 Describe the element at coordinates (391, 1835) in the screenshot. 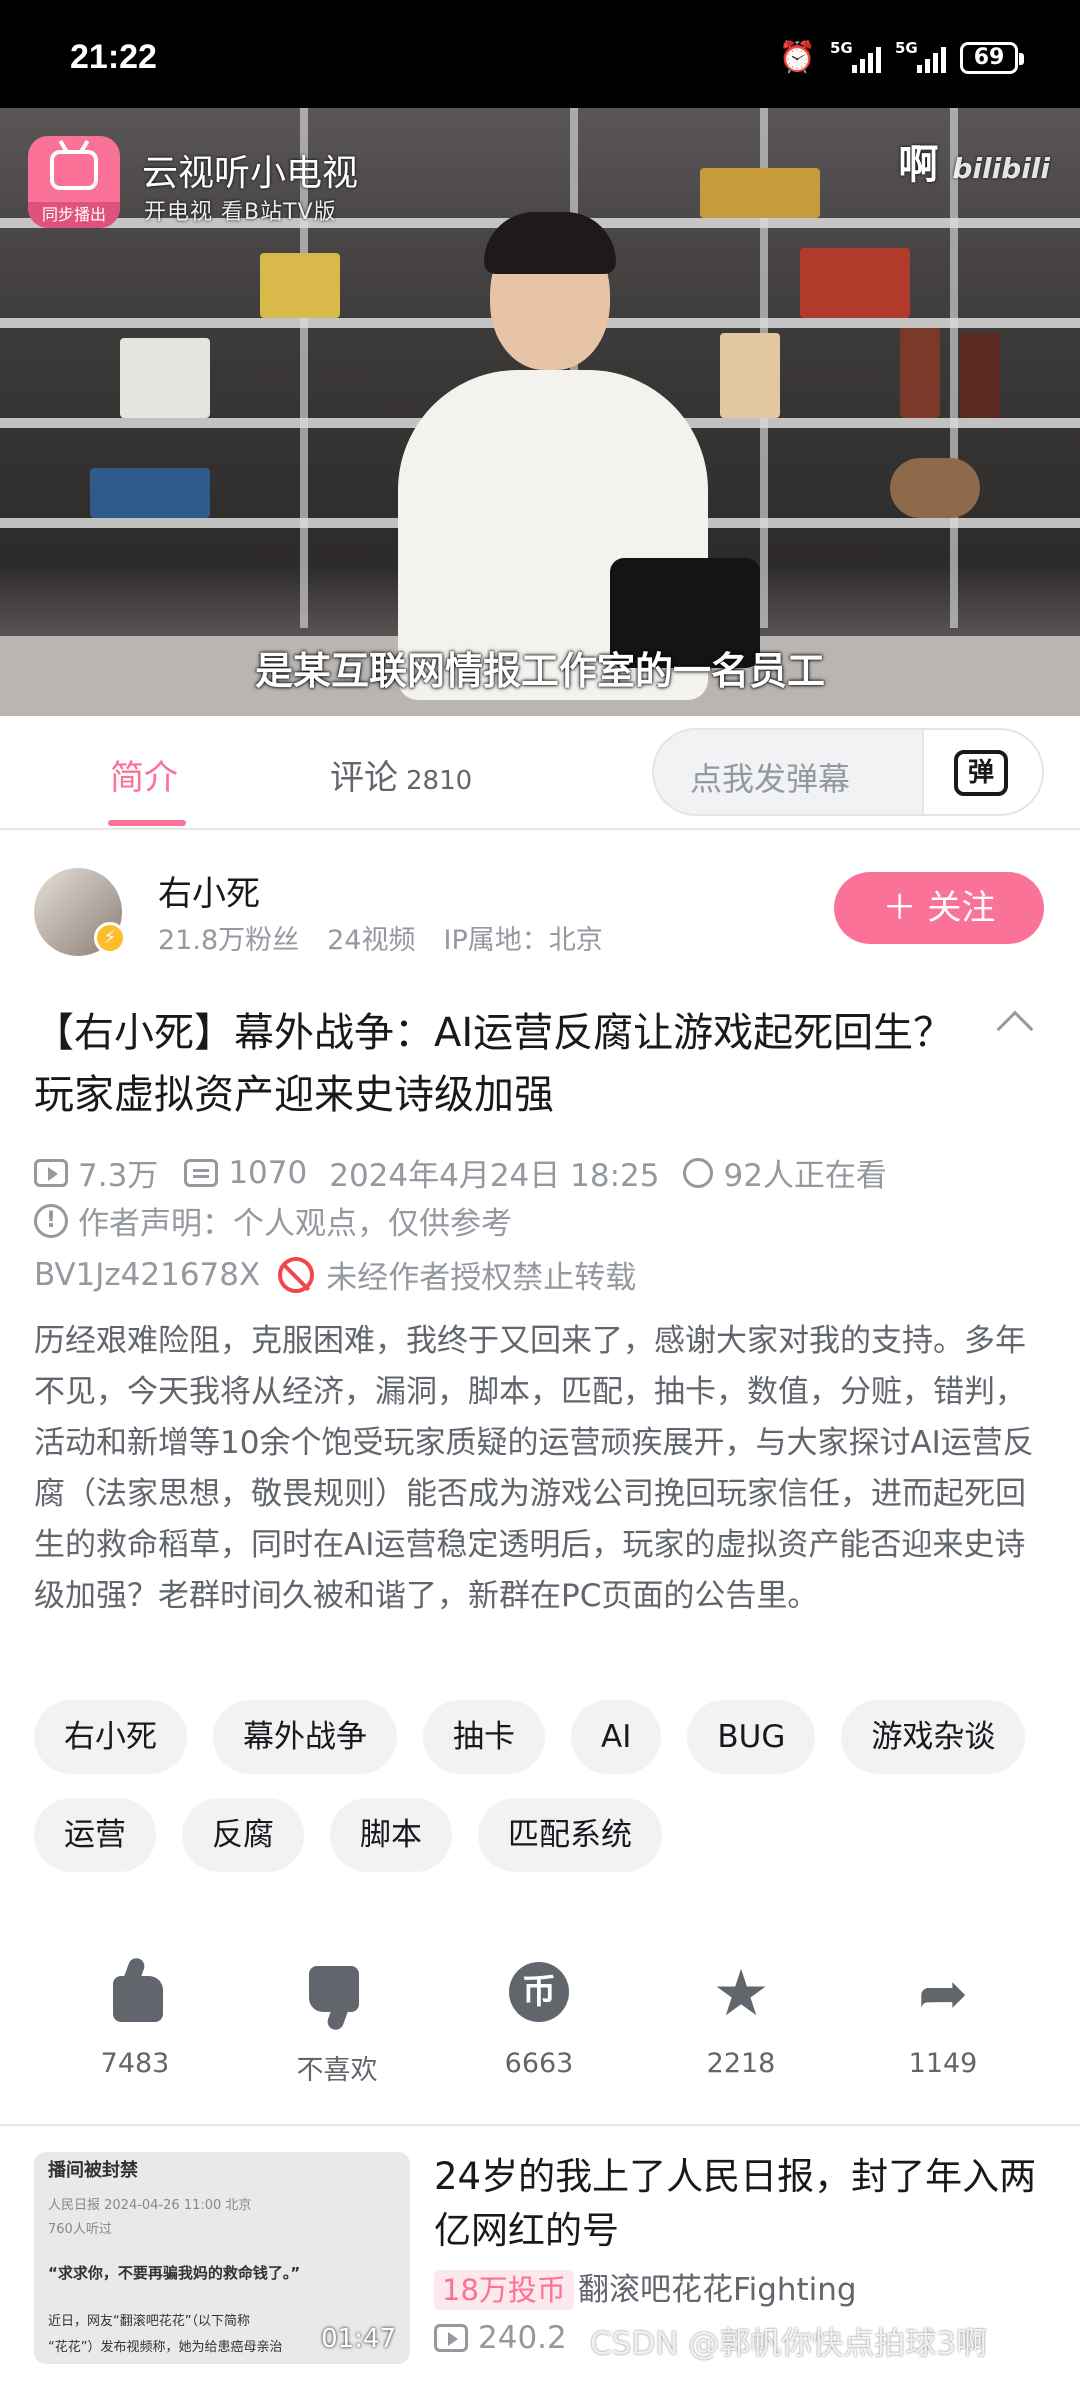

I see `tag-chip: 脚本` at that location.